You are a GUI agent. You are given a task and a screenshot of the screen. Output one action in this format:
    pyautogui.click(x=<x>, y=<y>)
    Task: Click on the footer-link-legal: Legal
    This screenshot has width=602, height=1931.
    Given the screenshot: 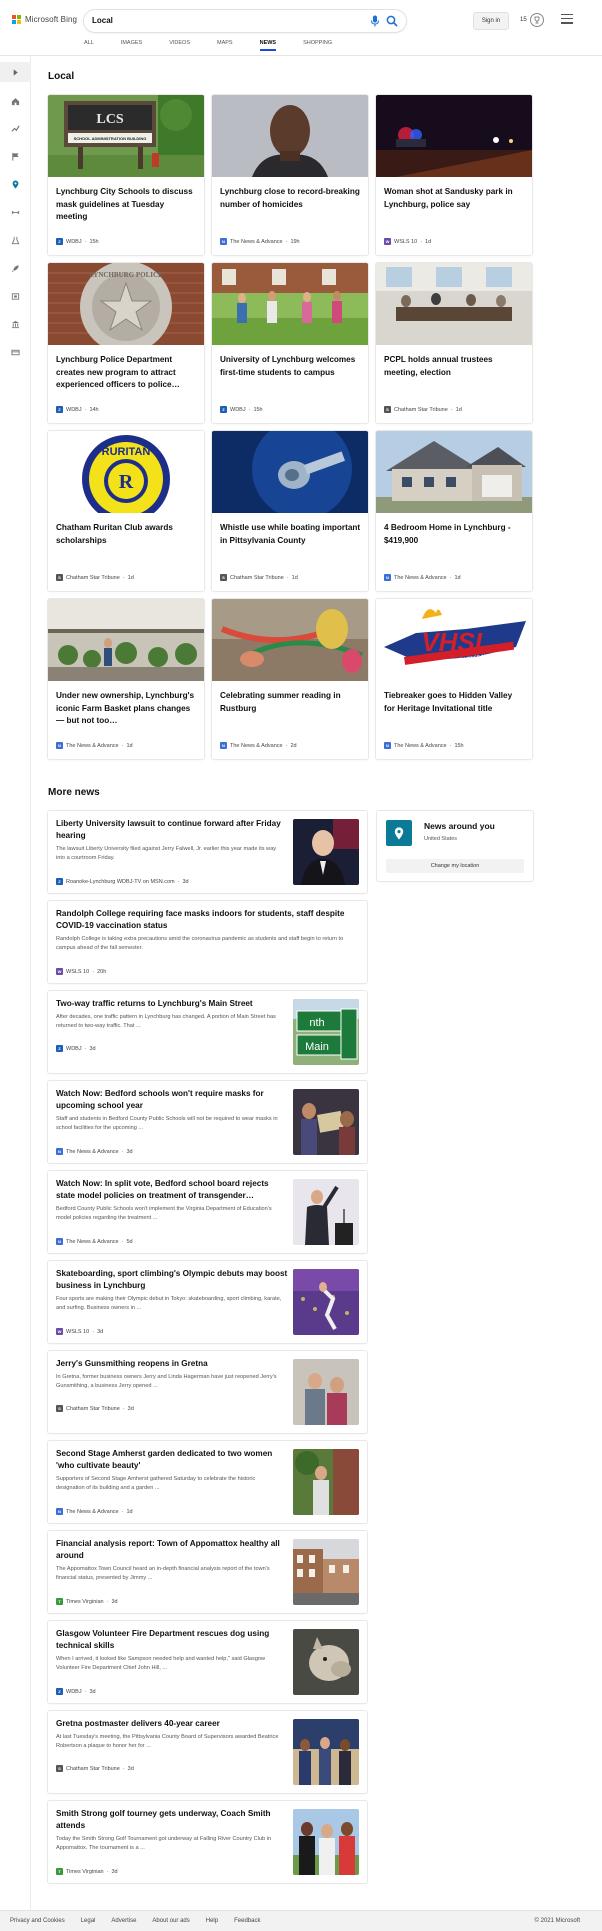 What is the action you would take?
    pyautogui.click(x=88, y=1921)
    